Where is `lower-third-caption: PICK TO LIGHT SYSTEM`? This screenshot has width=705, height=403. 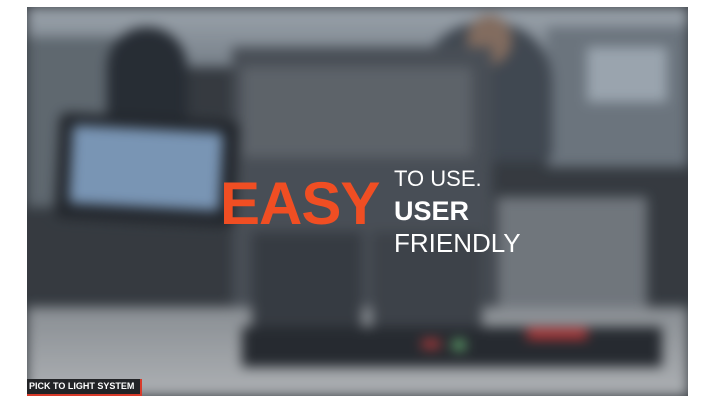
lower-third-caption: PICK TO LIGHT SYSTEM is located at coordinates (85, 387).